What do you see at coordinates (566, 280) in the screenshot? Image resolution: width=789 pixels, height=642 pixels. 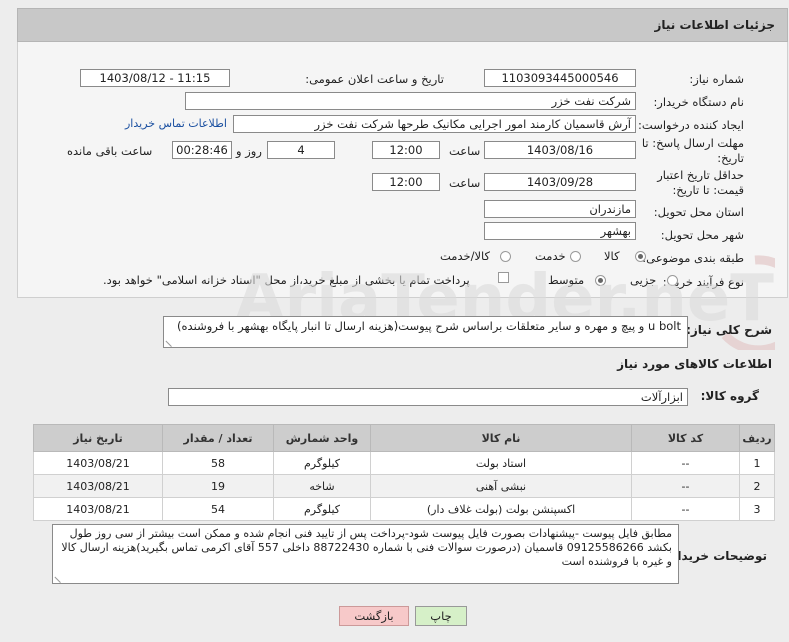 I see `process-option-medium: متوسط` at bounding box center [566, 280].